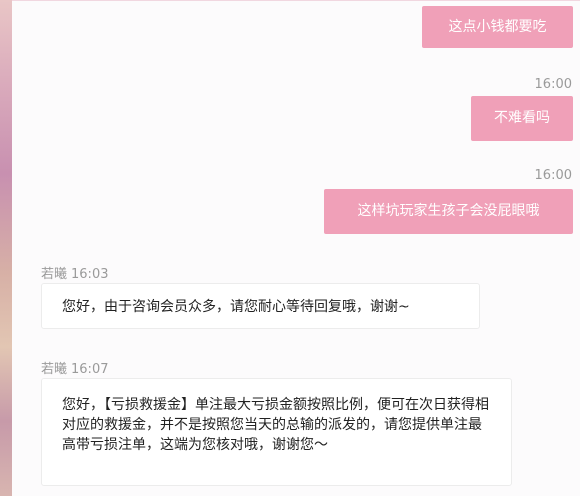 Image resolution: width=580 pixels, height=496 pixels. I want to click on message-time: 16:07, so click(90, 369).